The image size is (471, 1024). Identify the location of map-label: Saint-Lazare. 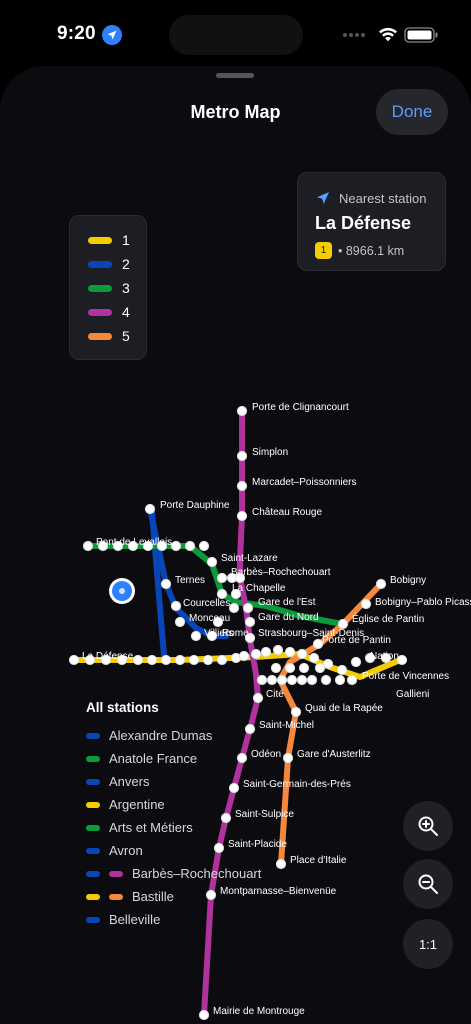
(249, 558).